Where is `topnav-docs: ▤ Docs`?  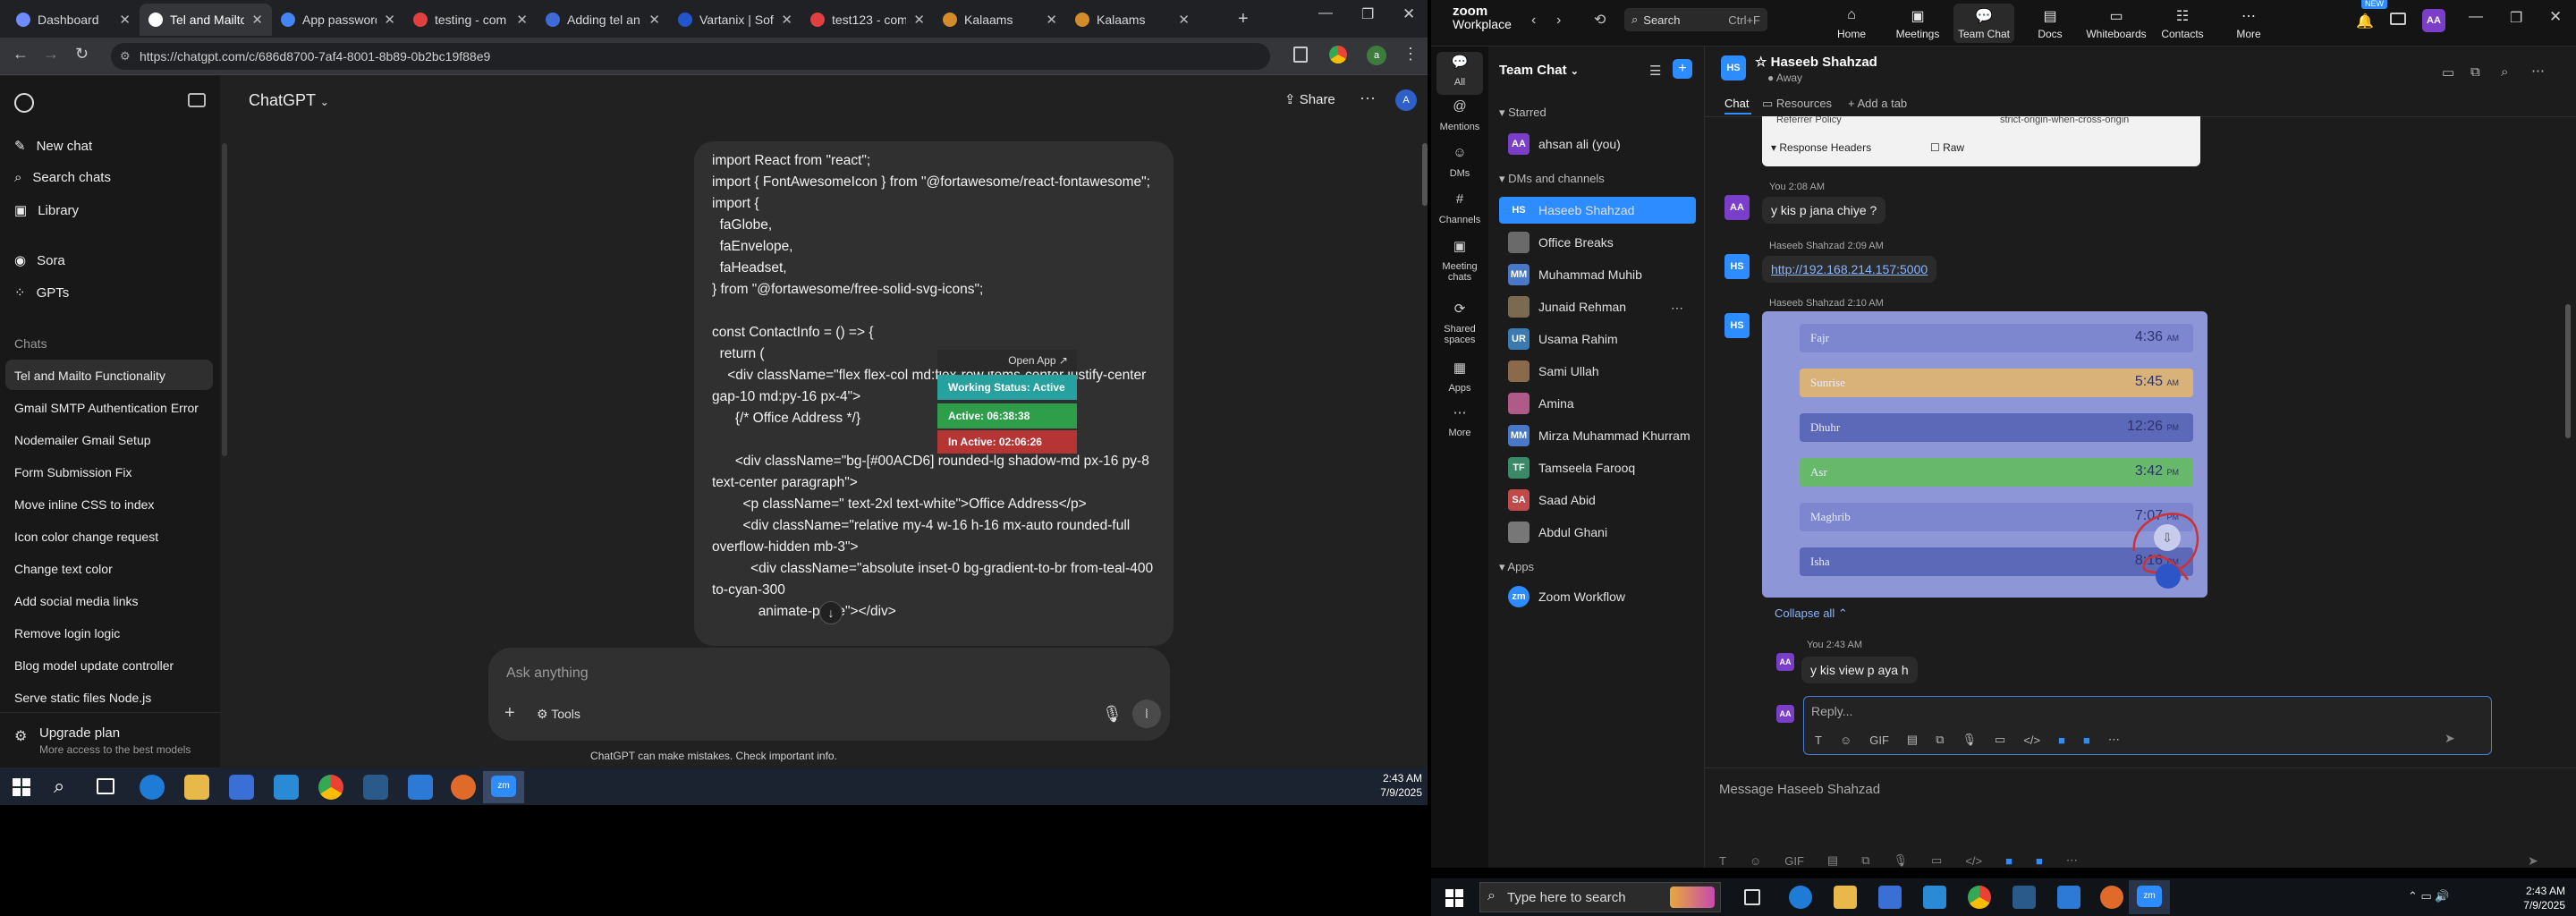 topnav-docs: ▤ Docs is located at coordinates (2050, 23).